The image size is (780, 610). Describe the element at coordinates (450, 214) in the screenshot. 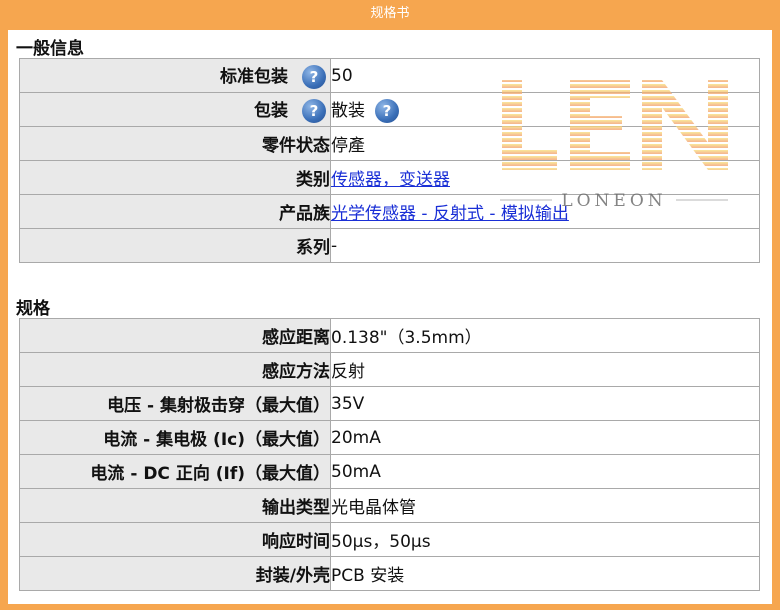

I see `product-family-link: 光学传感器 - 反射式 - 模拟输出` at that location.